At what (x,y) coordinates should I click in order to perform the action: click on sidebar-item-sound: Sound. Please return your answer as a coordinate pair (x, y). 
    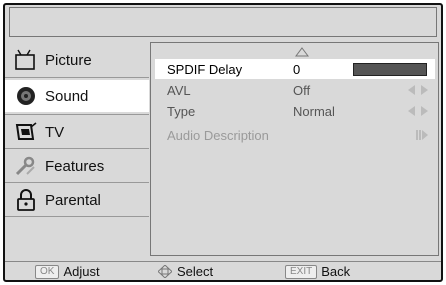
    Looking at the image, I should click on (77, 96).